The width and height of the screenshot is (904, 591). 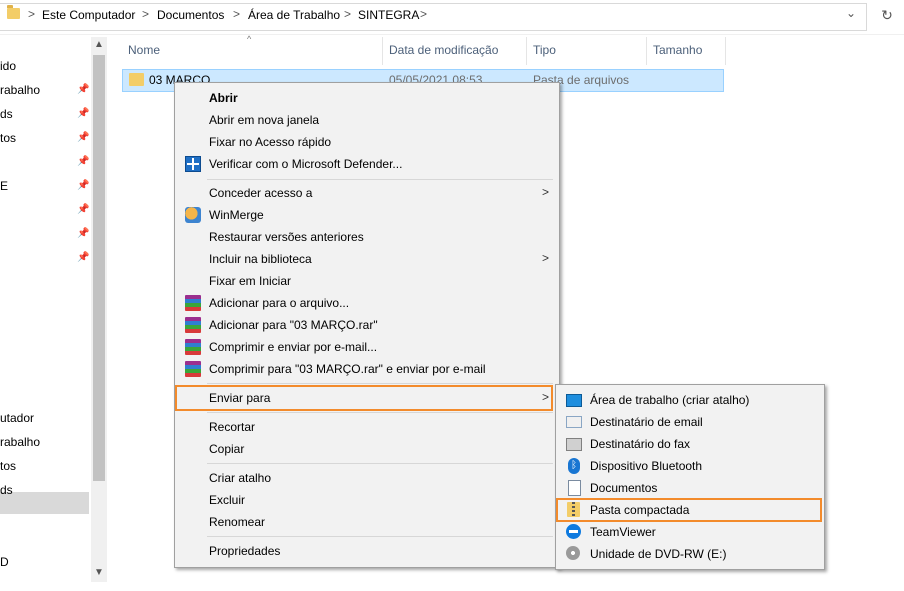 What do you see at coordinates (367, 237) in the screenshot?
I see `menu-item-restaurar-versoes: Restaurar versões anteriores` at bounding box center [367, 237].